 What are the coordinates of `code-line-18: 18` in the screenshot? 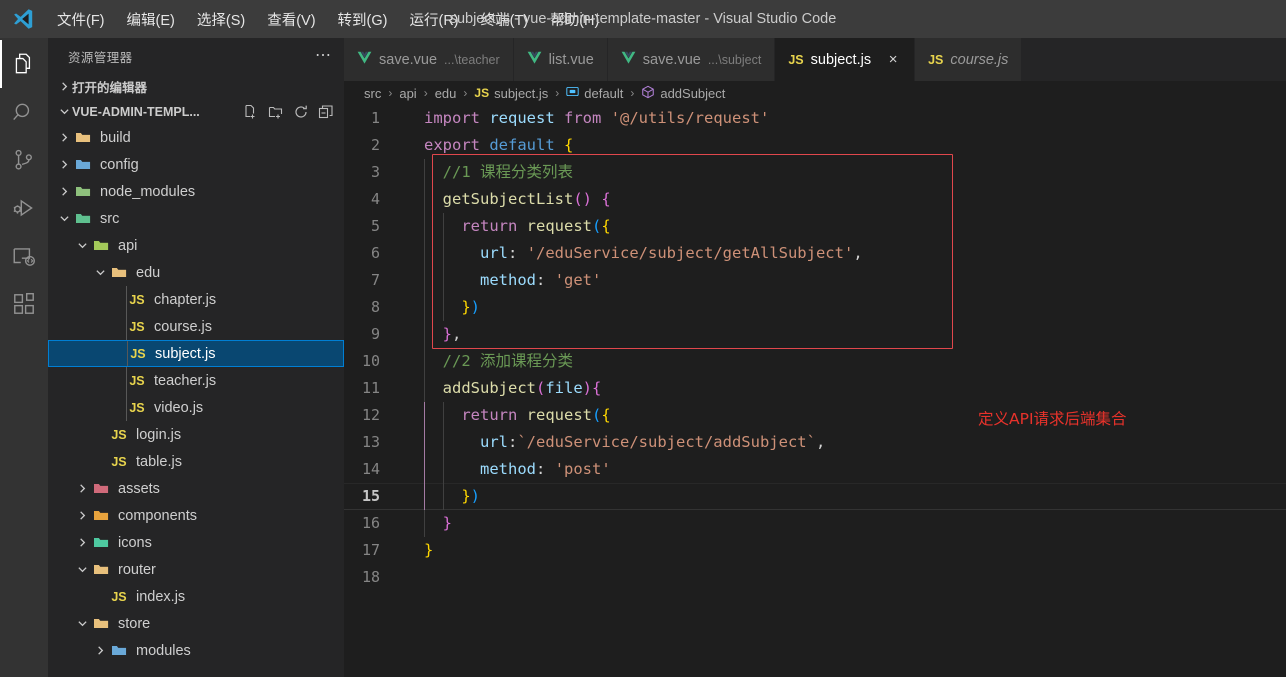 It's located at (815, 577).